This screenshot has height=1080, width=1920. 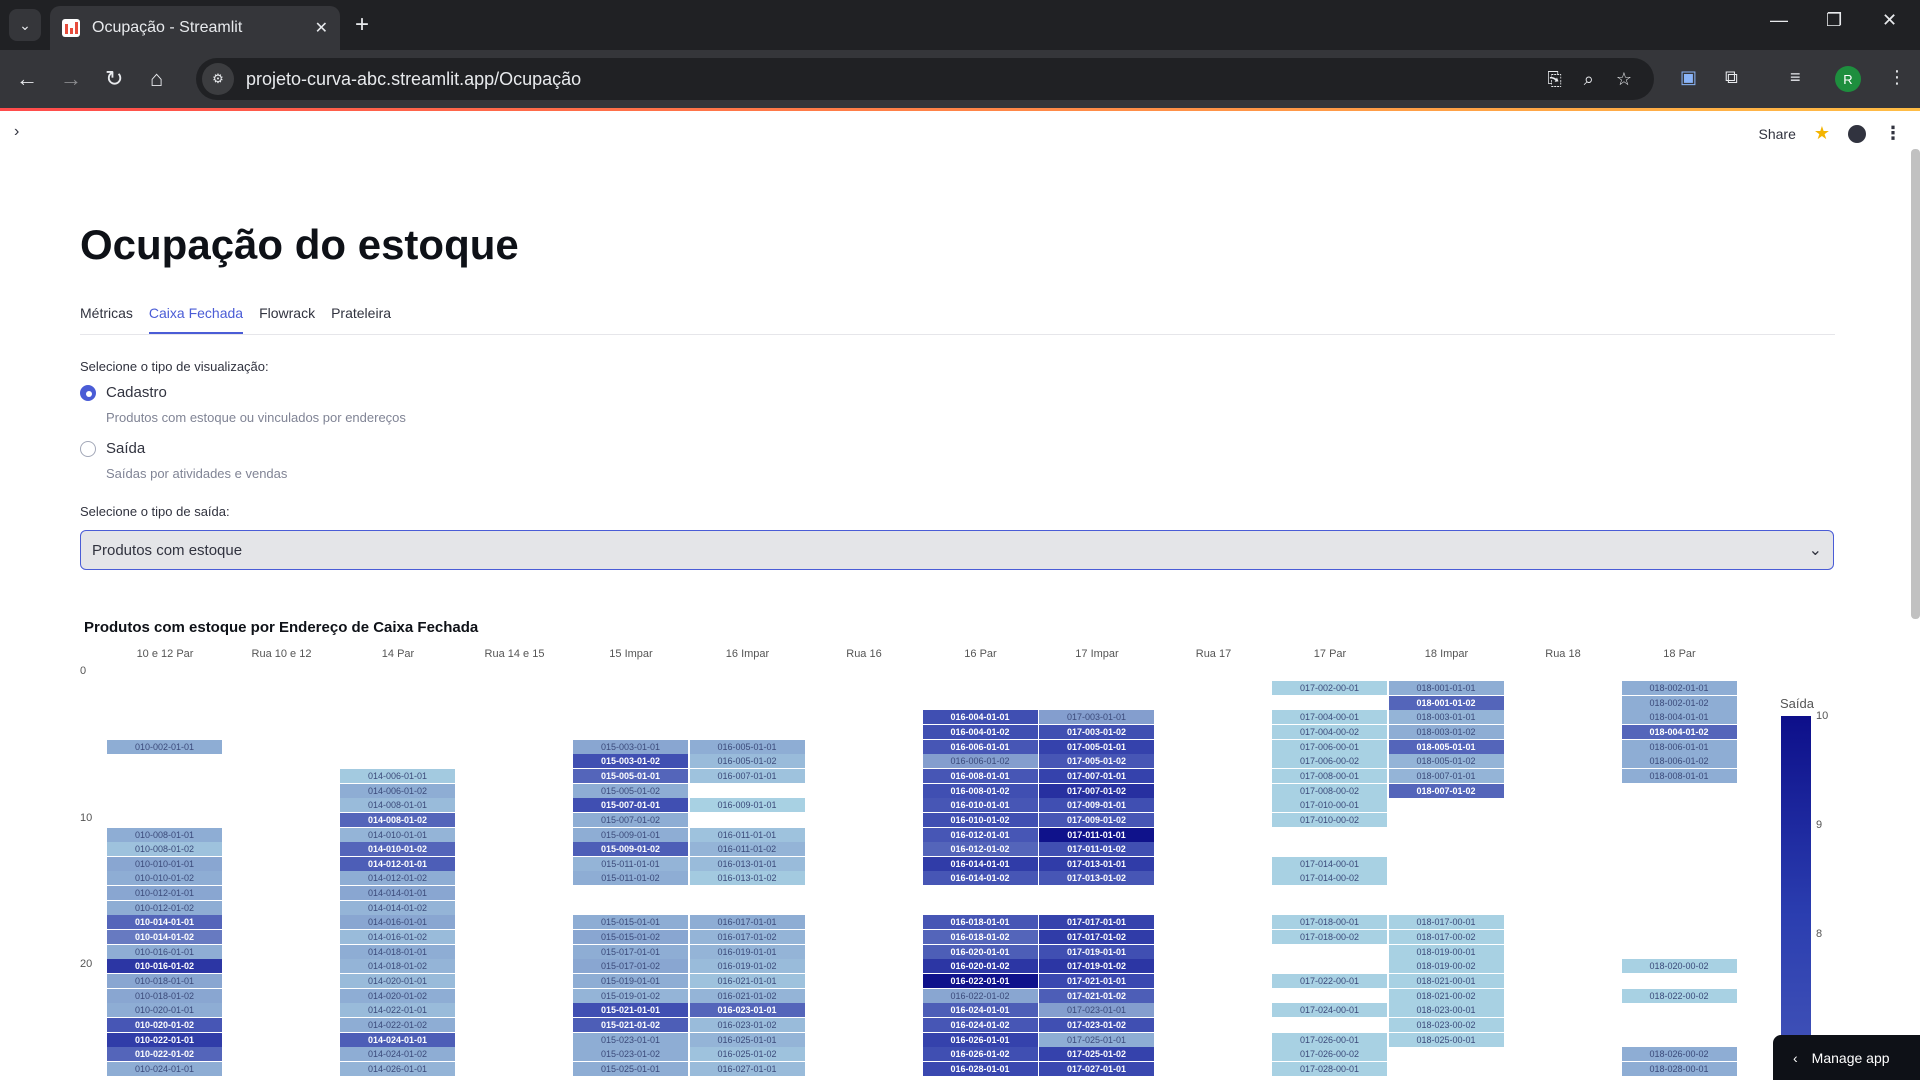 What do you see at coordinates (980, 1039) in the screenshot?
I see `heatmap-cell: 016-026-01-01` at bounding box center [980, 1039].